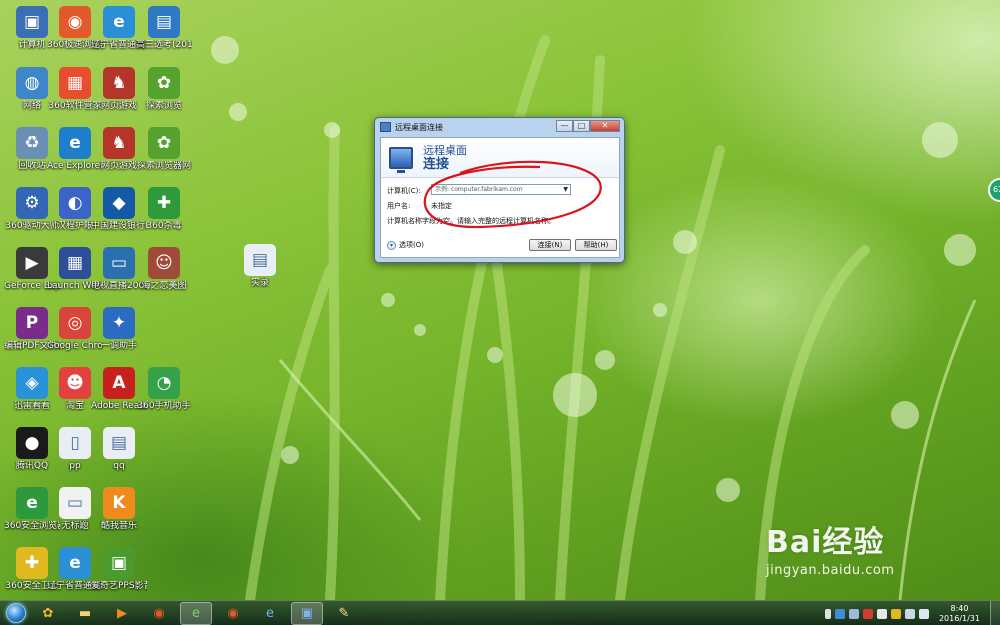 Image resolution: width=1000 pixels, height=625 pixels. Describe the element at coordinates (259, 283) in the screenshot. I see `desktop-shortcut-label: 实录` at that location.